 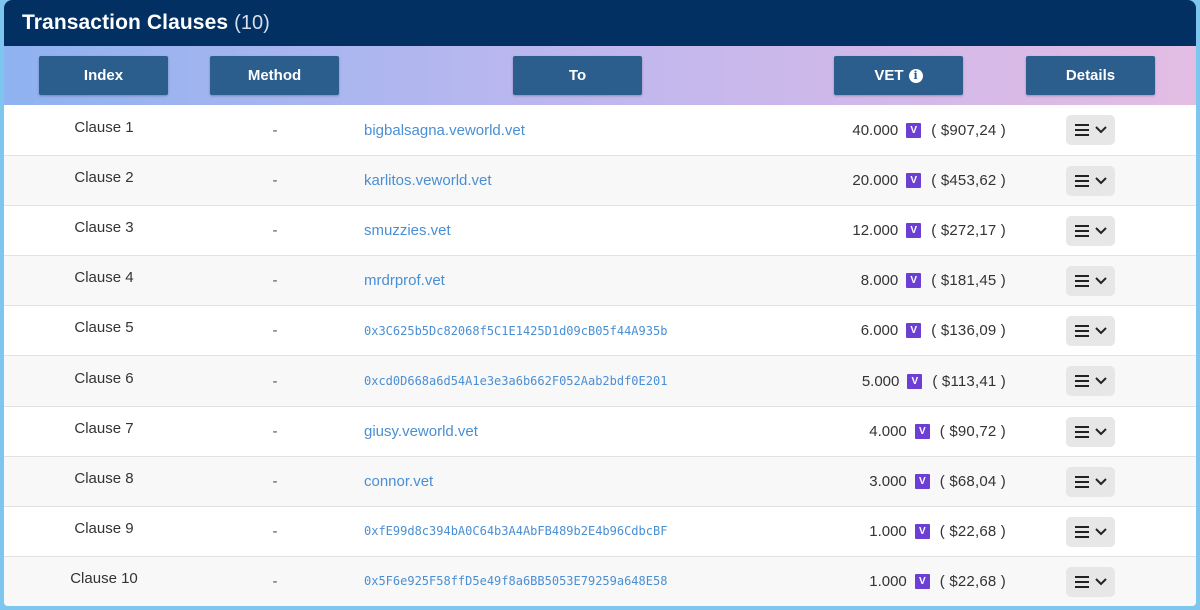 I want to click on recipient-link: bigbalsagna.veworld.vet, so click(x=444, y=130).